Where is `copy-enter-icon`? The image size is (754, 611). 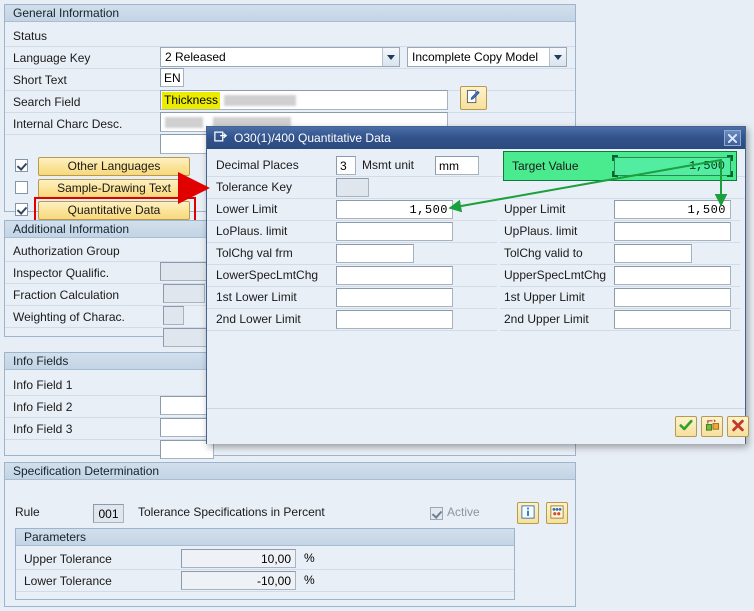 copy-enter-icon is located at coordinates (712, 426).